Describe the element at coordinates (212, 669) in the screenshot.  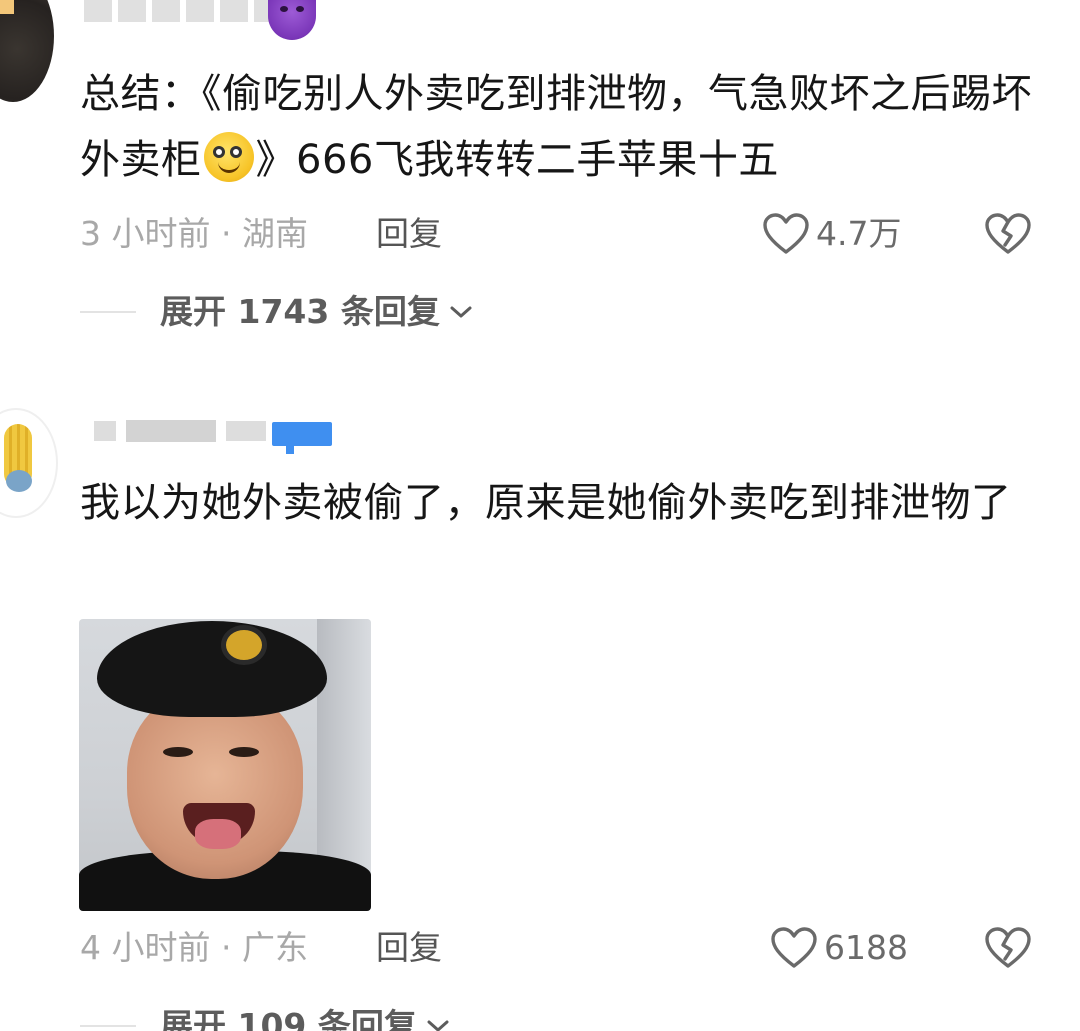
I see `photo-beret` at that location.